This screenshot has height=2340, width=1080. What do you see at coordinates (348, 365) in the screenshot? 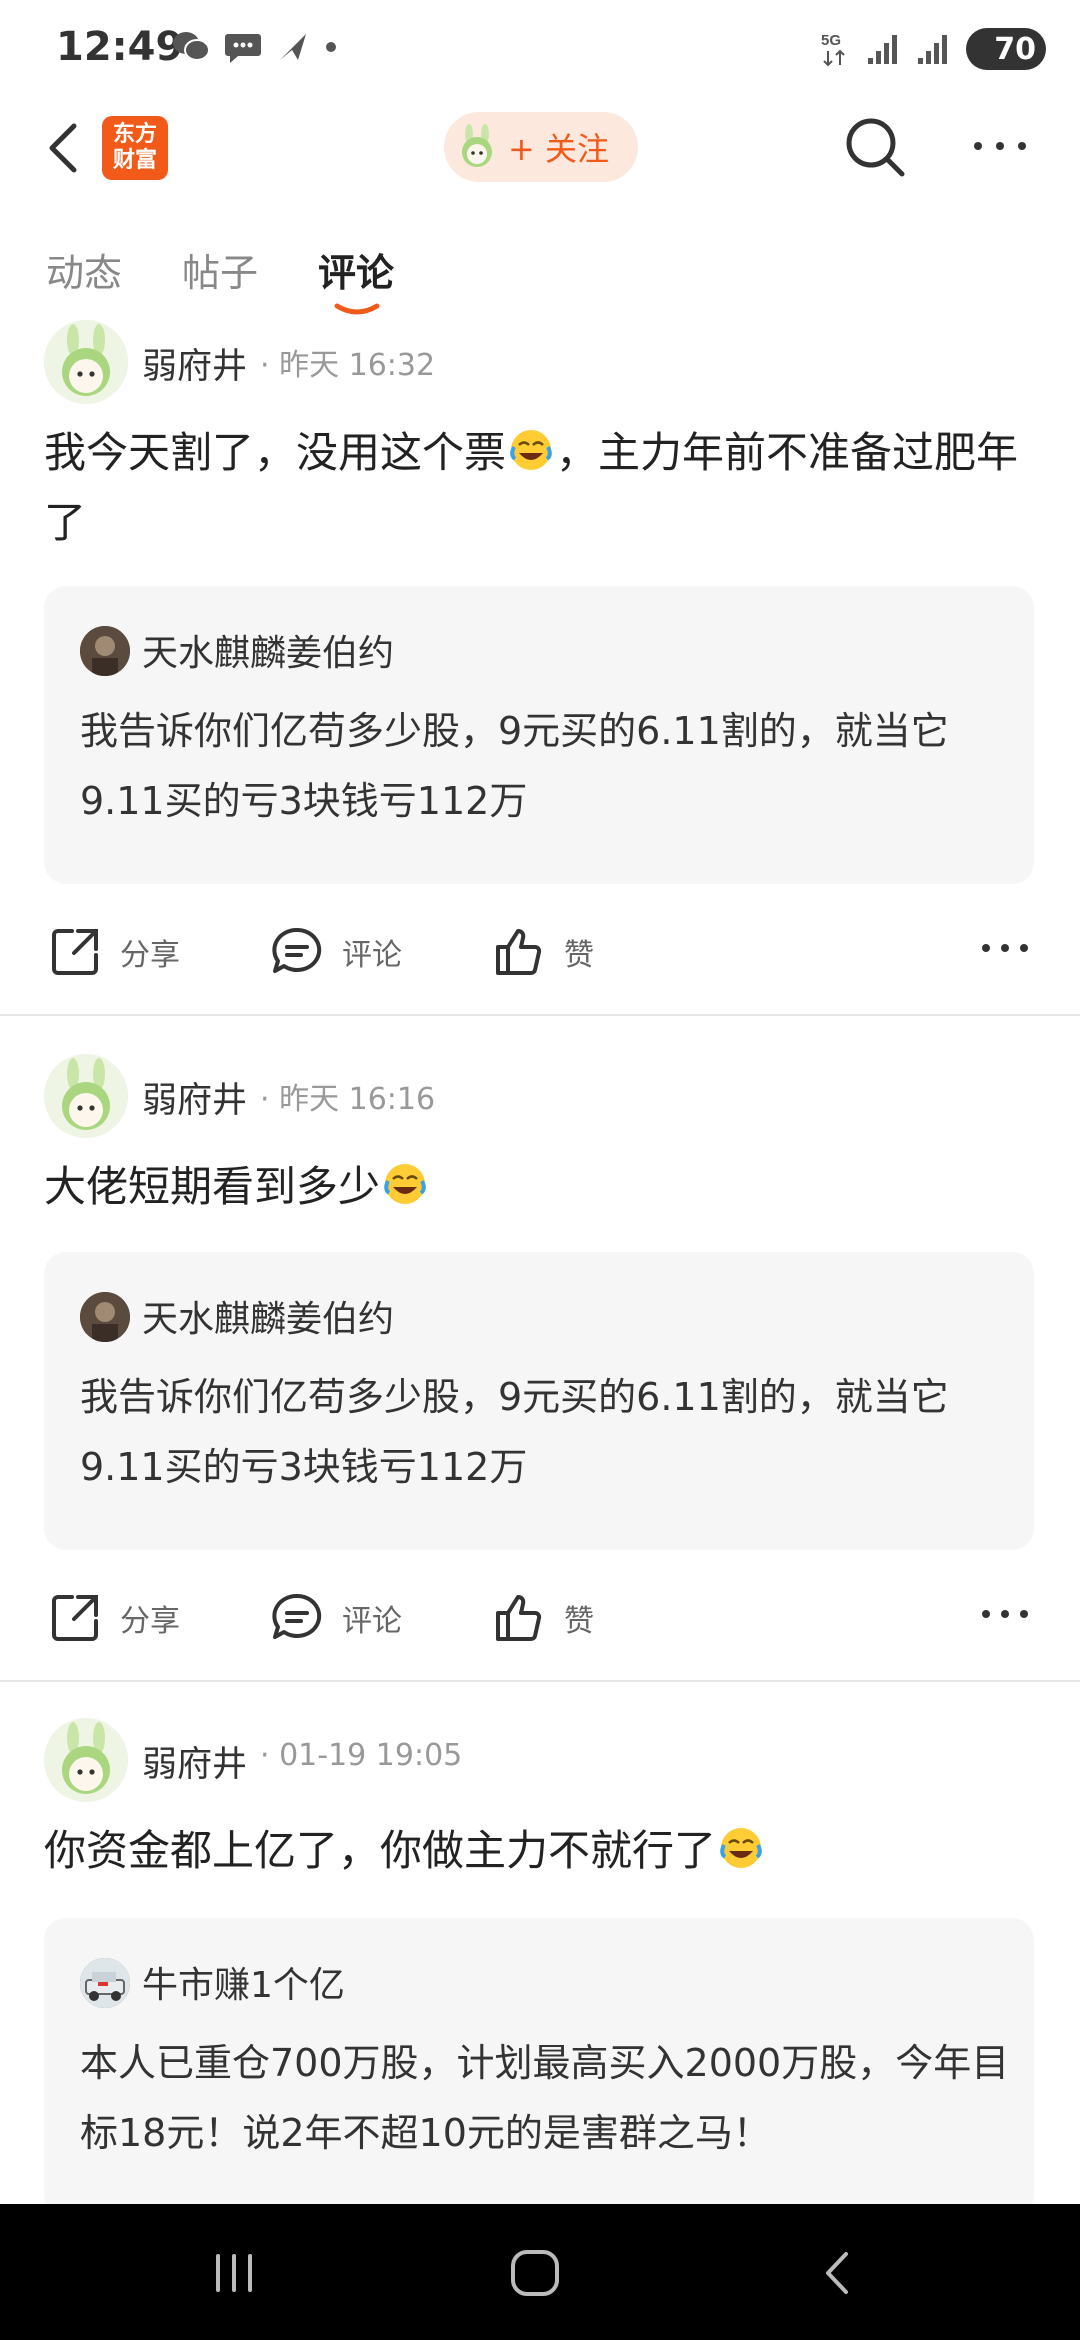
I see `post-time: · 昨天 16:32` at bounding box center [348, 365].